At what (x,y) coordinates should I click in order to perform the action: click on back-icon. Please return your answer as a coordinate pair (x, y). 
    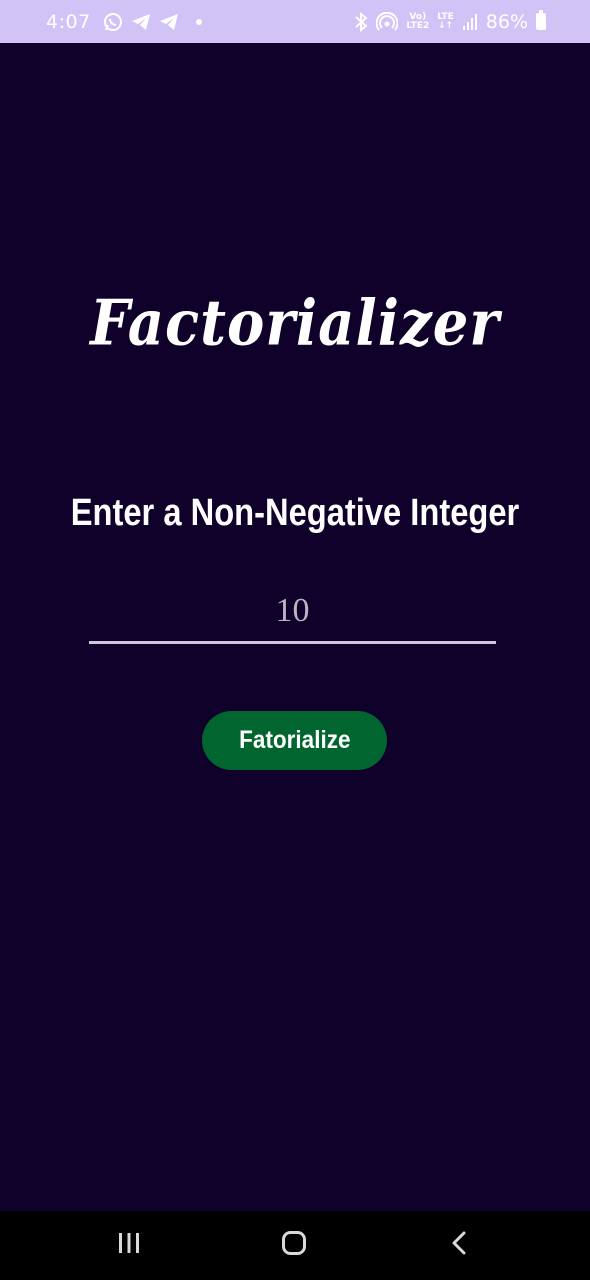
    Looking at the image, I should click on (459, 1245).